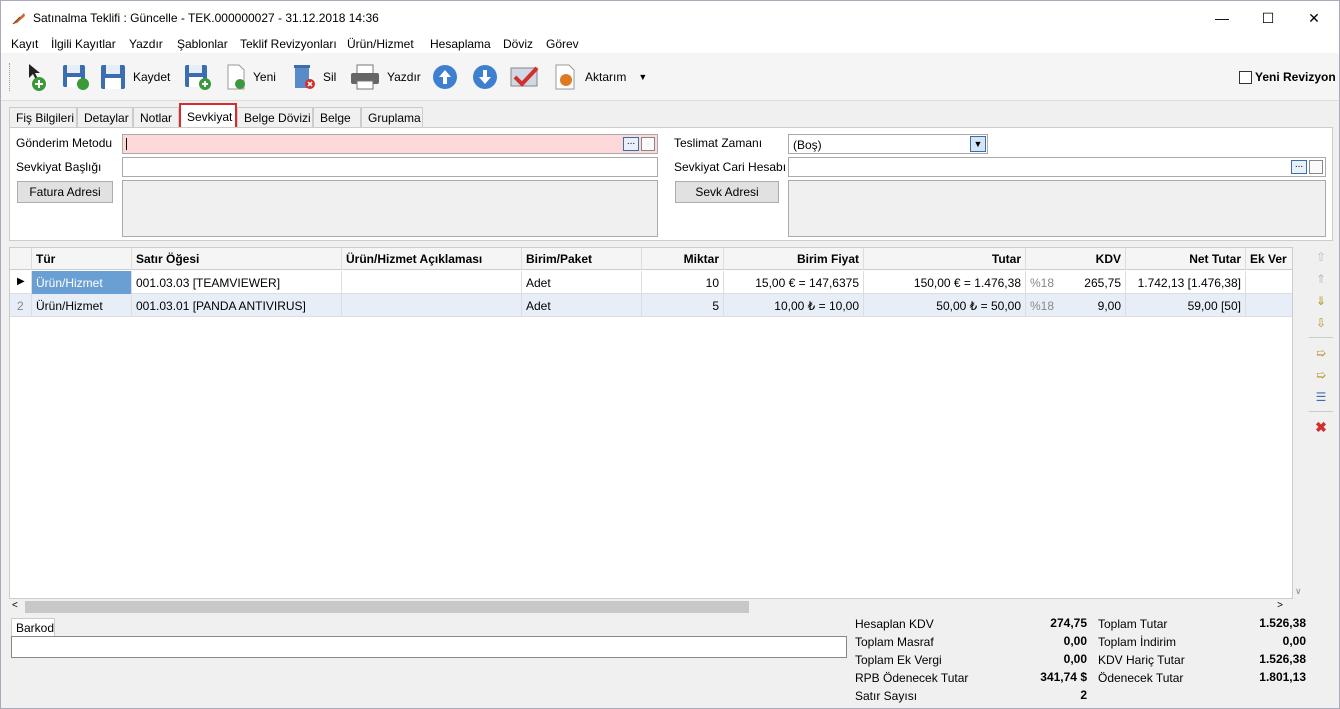  Describe the element at coordinates (392, 117) in the screenshot. I see `tab-gruplama: Gruplama` at that location.